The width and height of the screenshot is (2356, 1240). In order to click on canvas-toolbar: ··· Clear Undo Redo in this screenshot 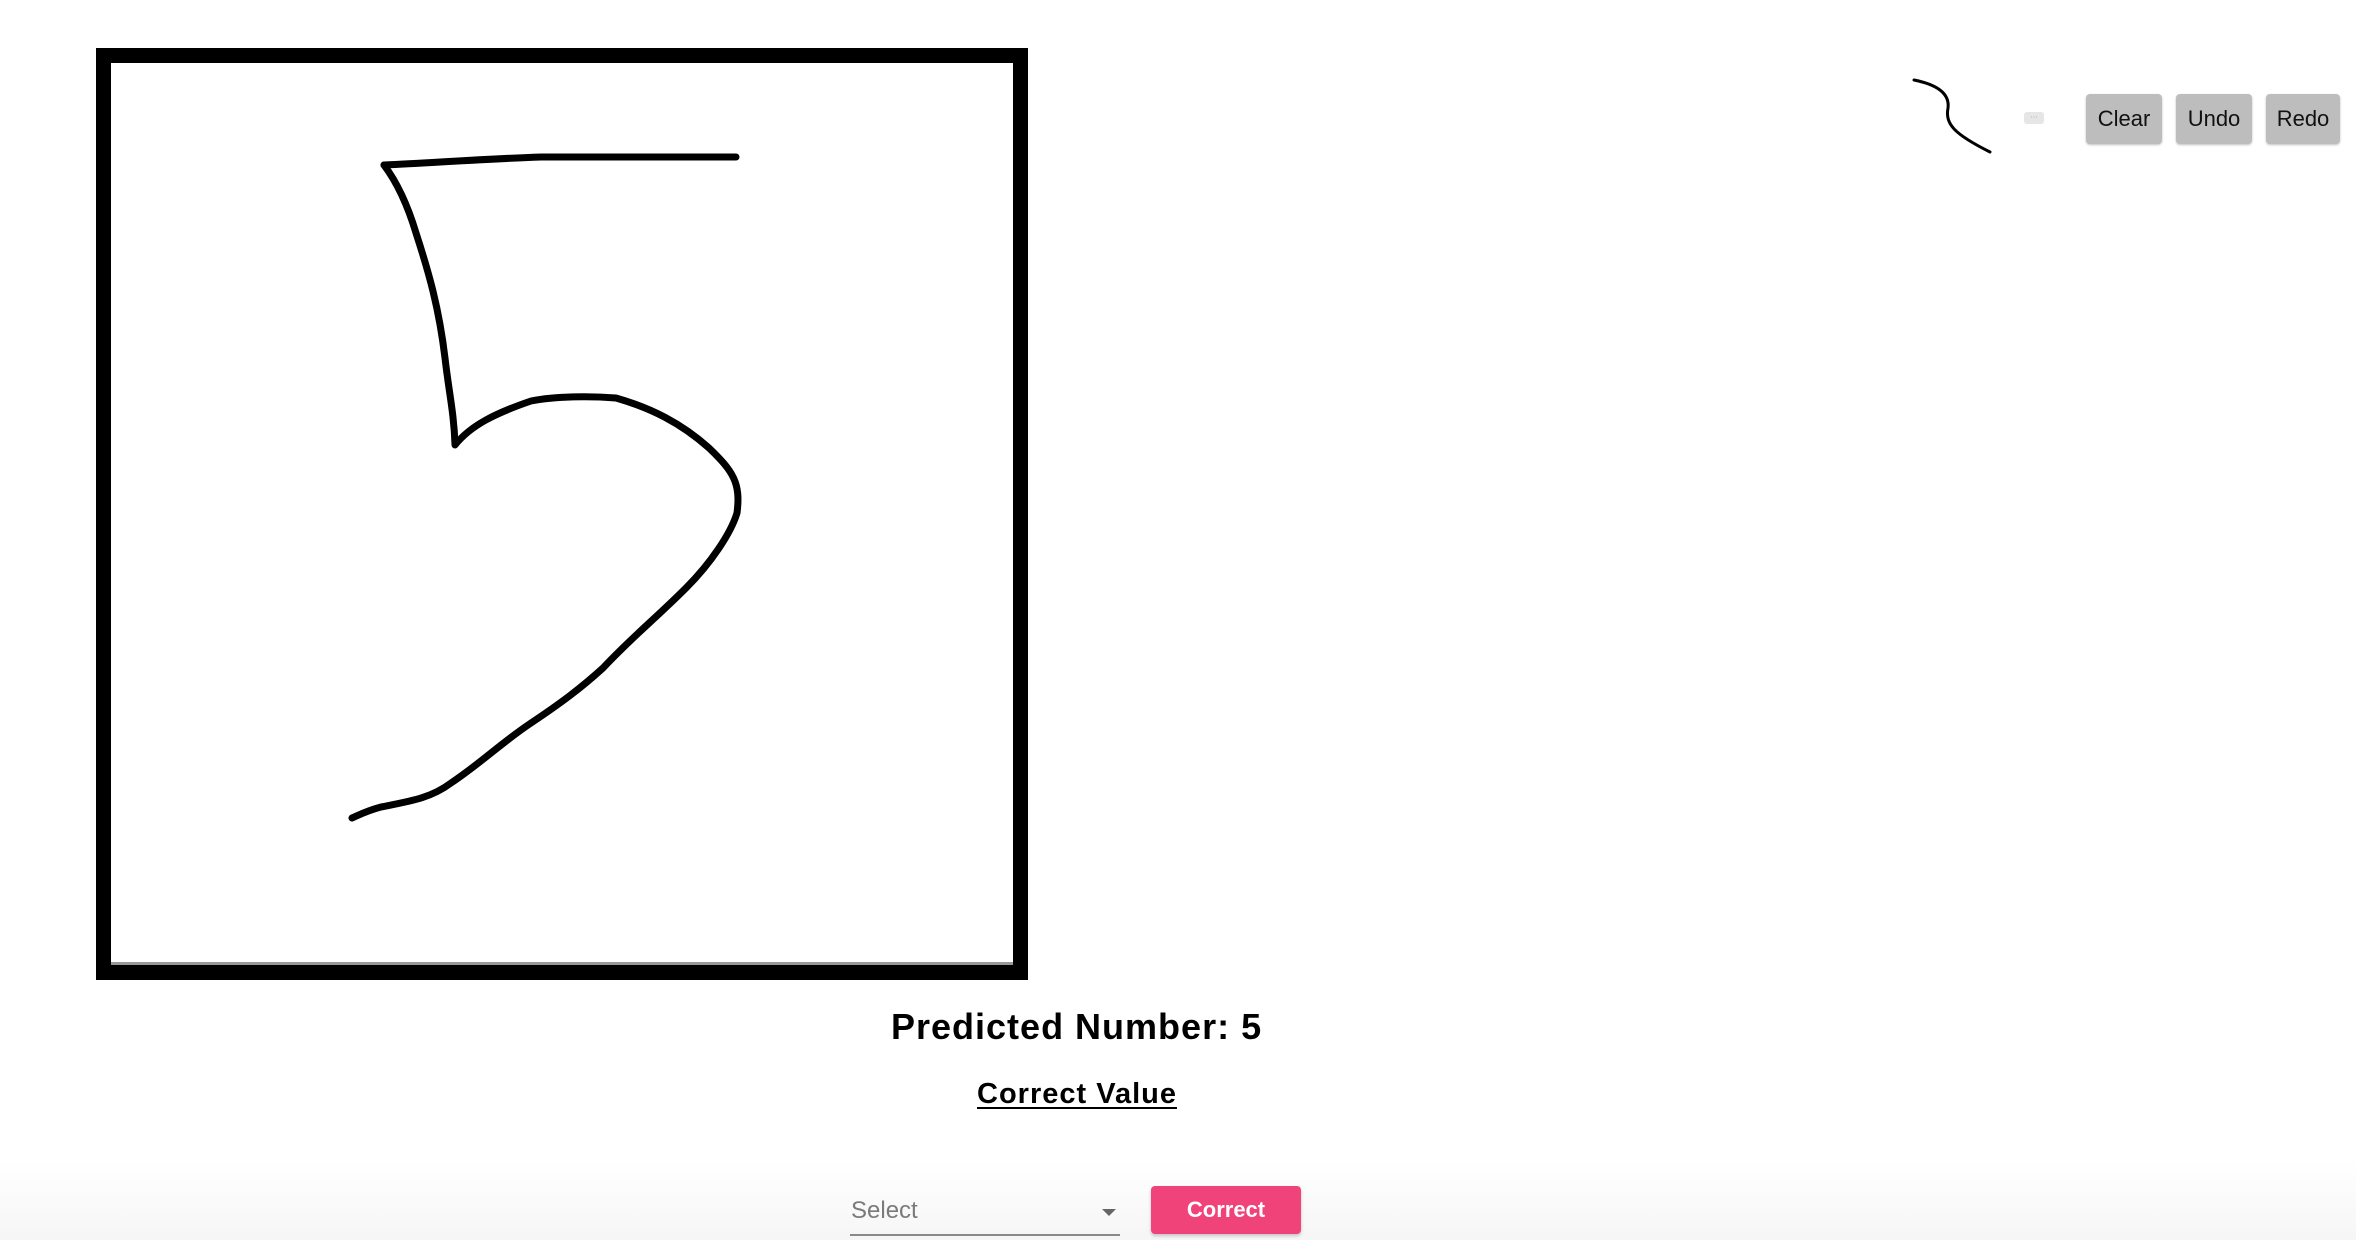, I will do `click(2125, 108)`.